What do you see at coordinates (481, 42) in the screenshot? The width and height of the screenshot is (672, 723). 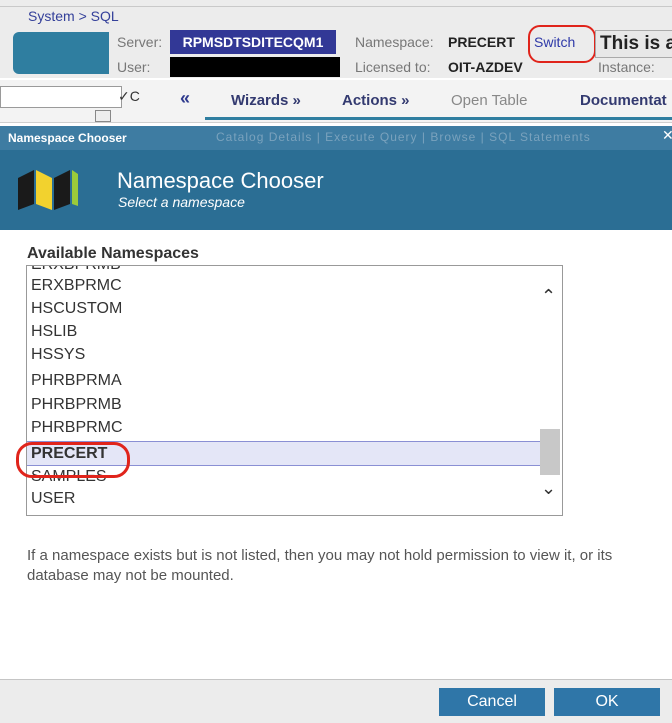 I see `namespace-value: PRECERT` at bounding box center [481, 42].